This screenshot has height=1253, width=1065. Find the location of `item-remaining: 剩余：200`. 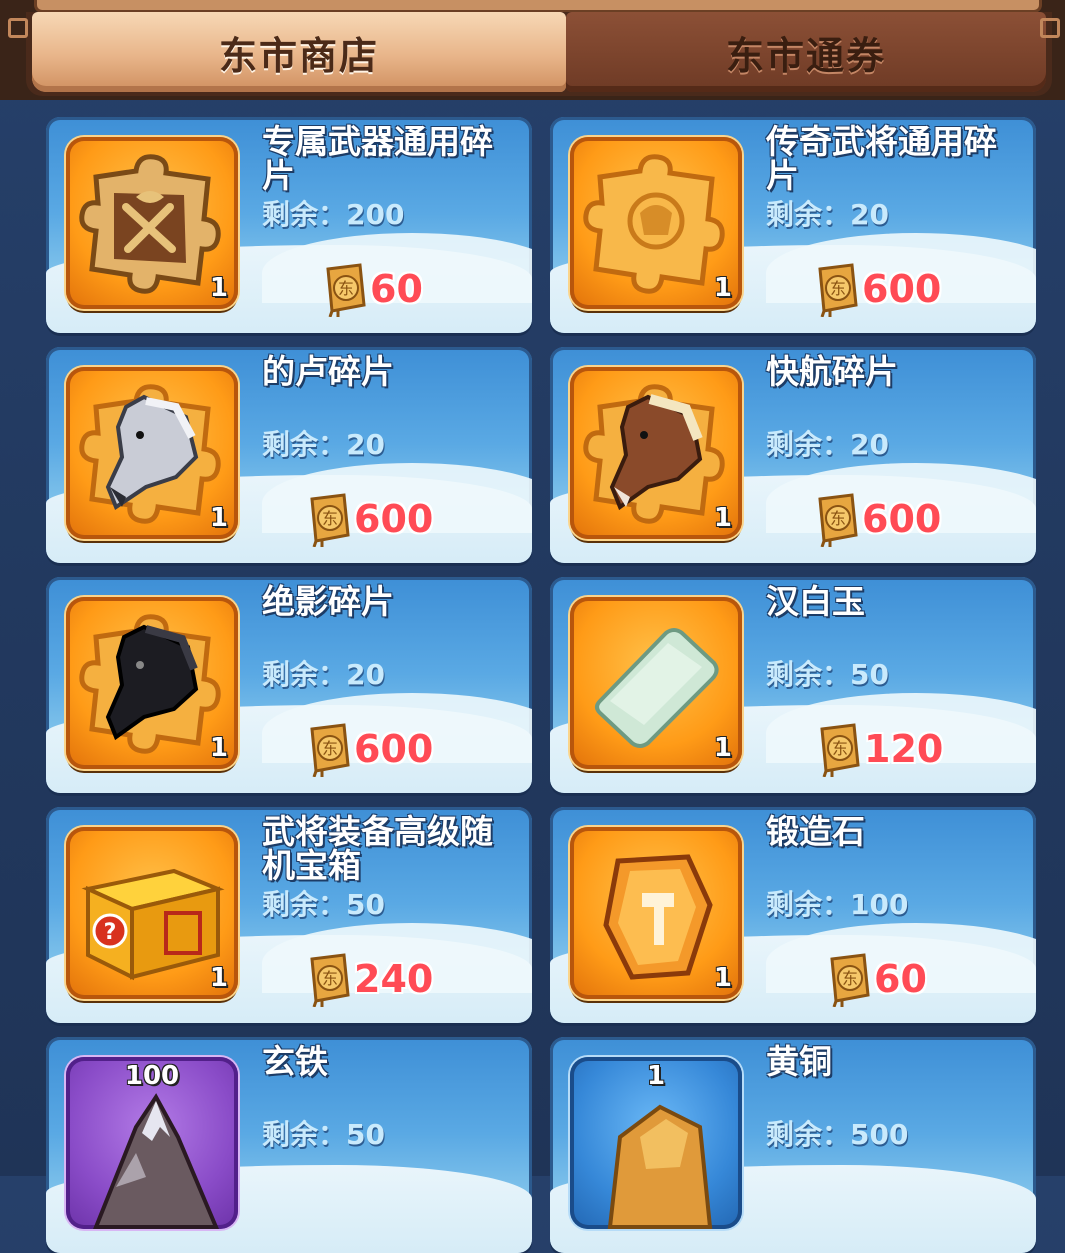

item-remaining: 剩余：200 is located at coordinates (333, 214).